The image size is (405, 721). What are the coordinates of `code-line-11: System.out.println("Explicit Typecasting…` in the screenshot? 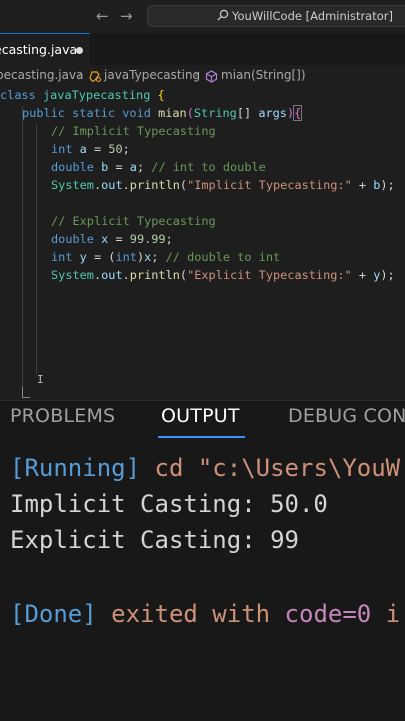 It's located at (223, 275).